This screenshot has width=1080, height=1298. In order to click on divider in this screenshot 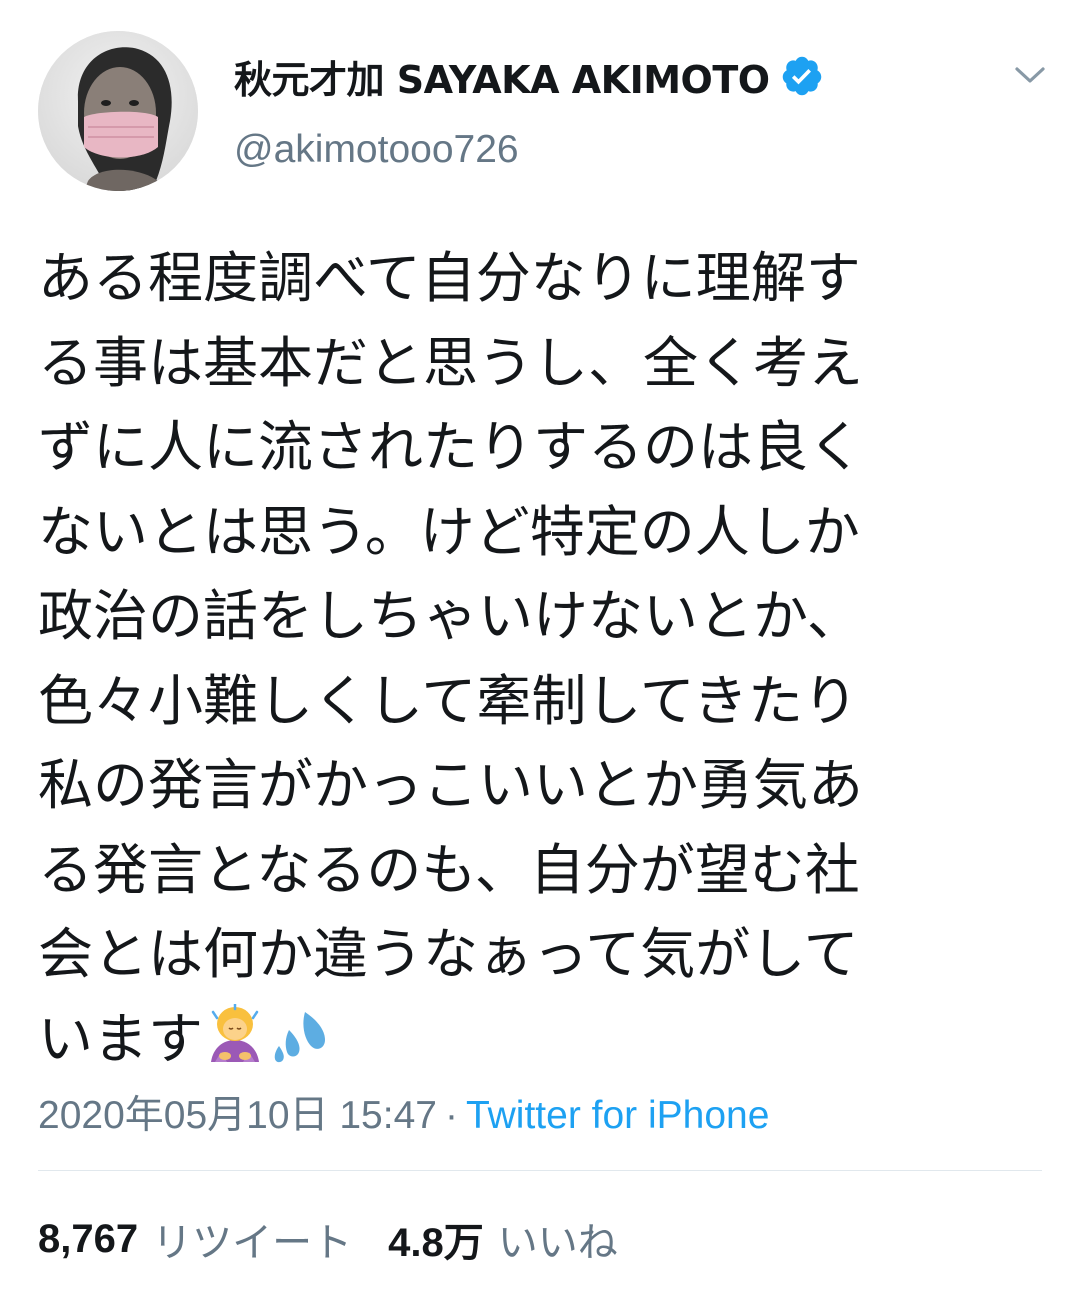, I will do `click(540, 1170)`.